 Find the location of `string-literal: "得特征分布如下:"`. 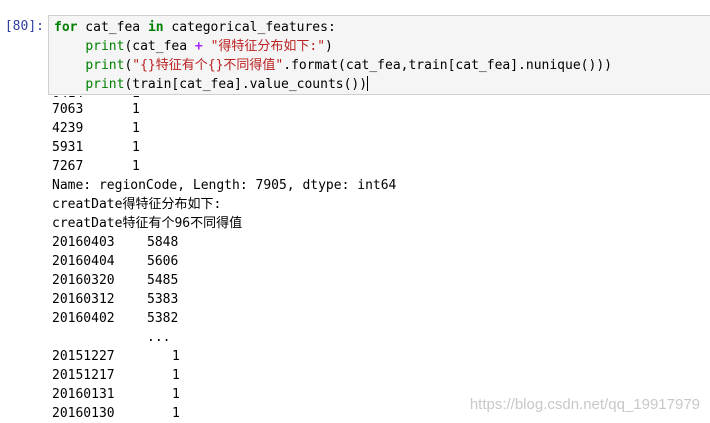

string-literal: "得特征分布如下:" is located at coordinates (268, 46).